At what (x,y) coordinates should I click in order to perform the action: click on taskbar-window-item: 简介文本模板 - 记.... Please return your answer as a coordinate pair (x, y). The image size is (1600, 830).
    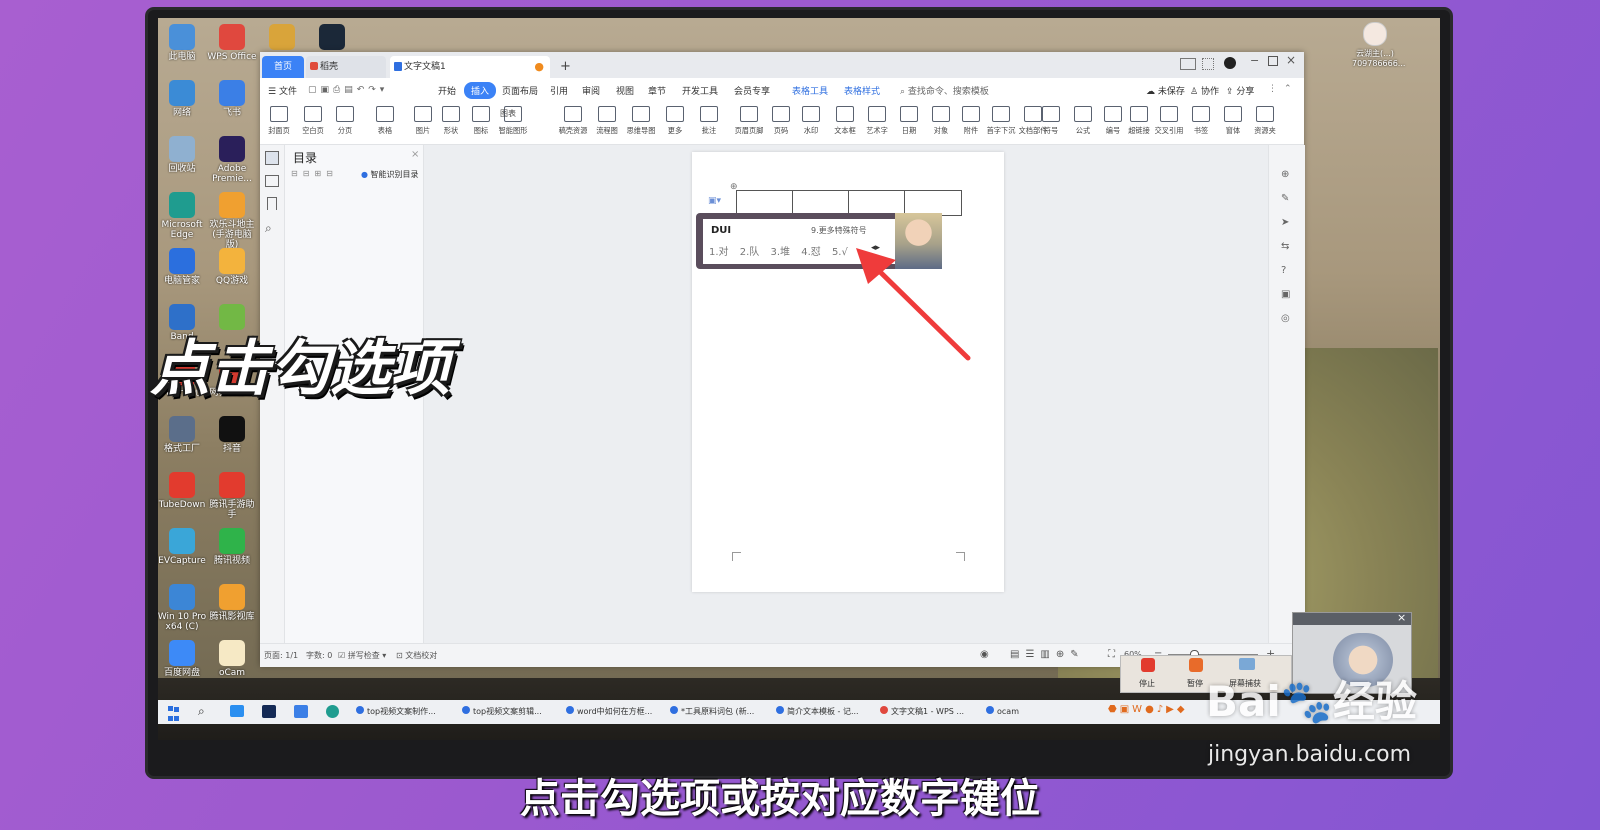
    Looking at the image, I should click on (817, 711).